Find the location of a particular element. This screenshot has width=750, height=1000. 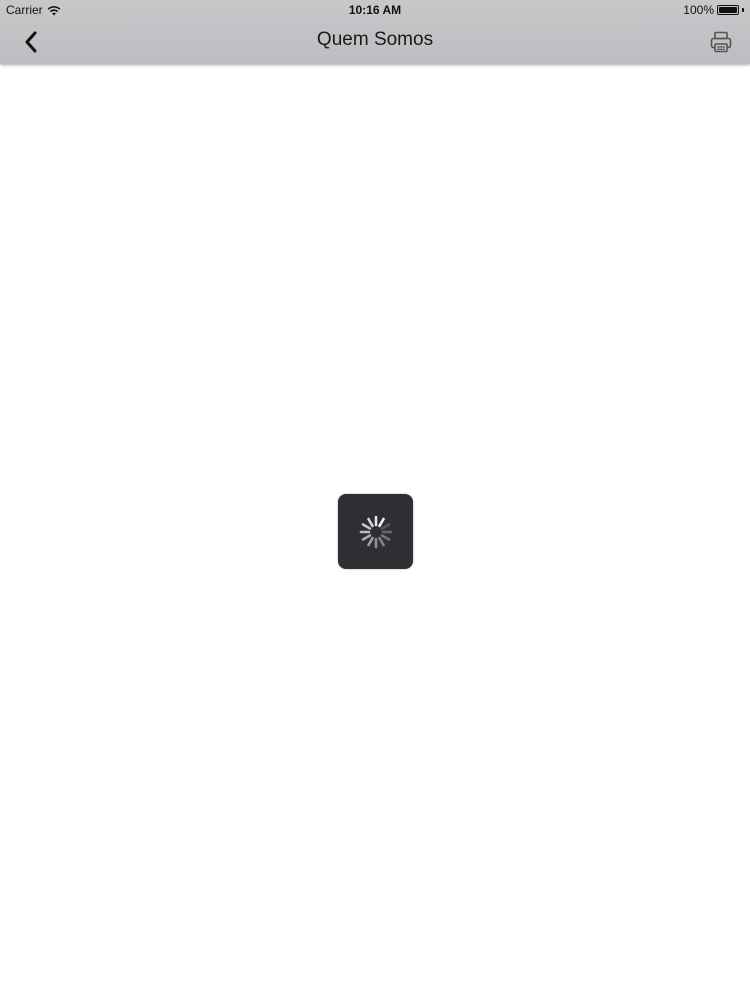

clock: 10:16 AM is located at coordinates (375, 10).